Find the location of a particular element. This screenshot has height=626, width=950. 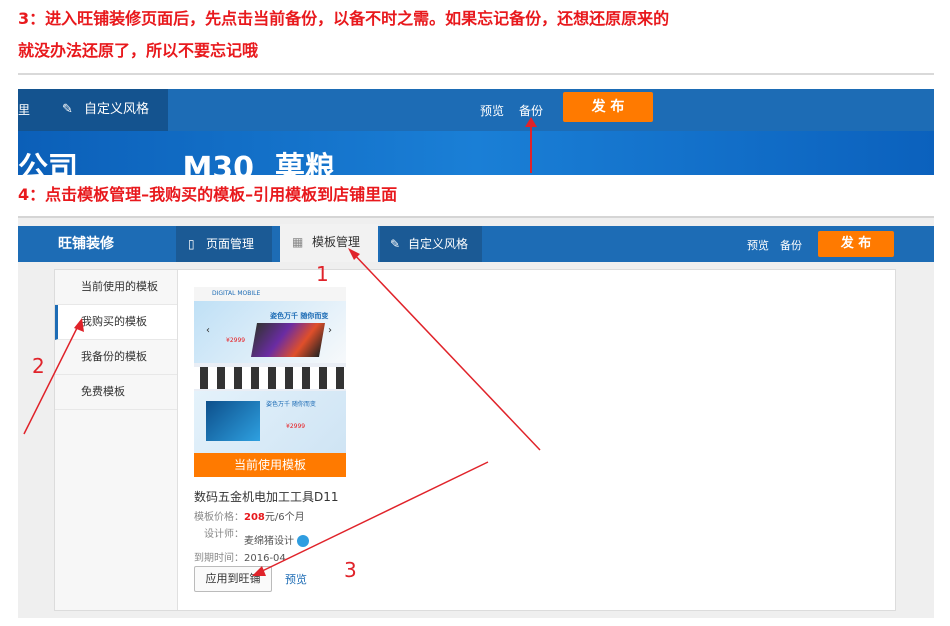

designer-label: 设计师： is located at coordinates (224, 534).